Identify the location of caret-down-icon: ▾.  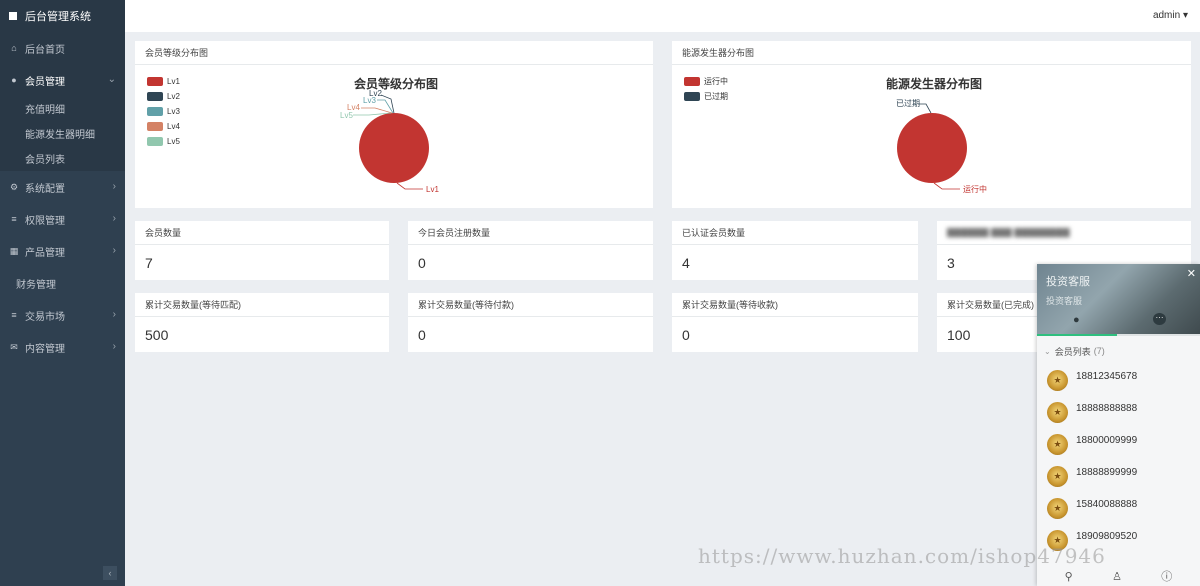
(1185, 15).